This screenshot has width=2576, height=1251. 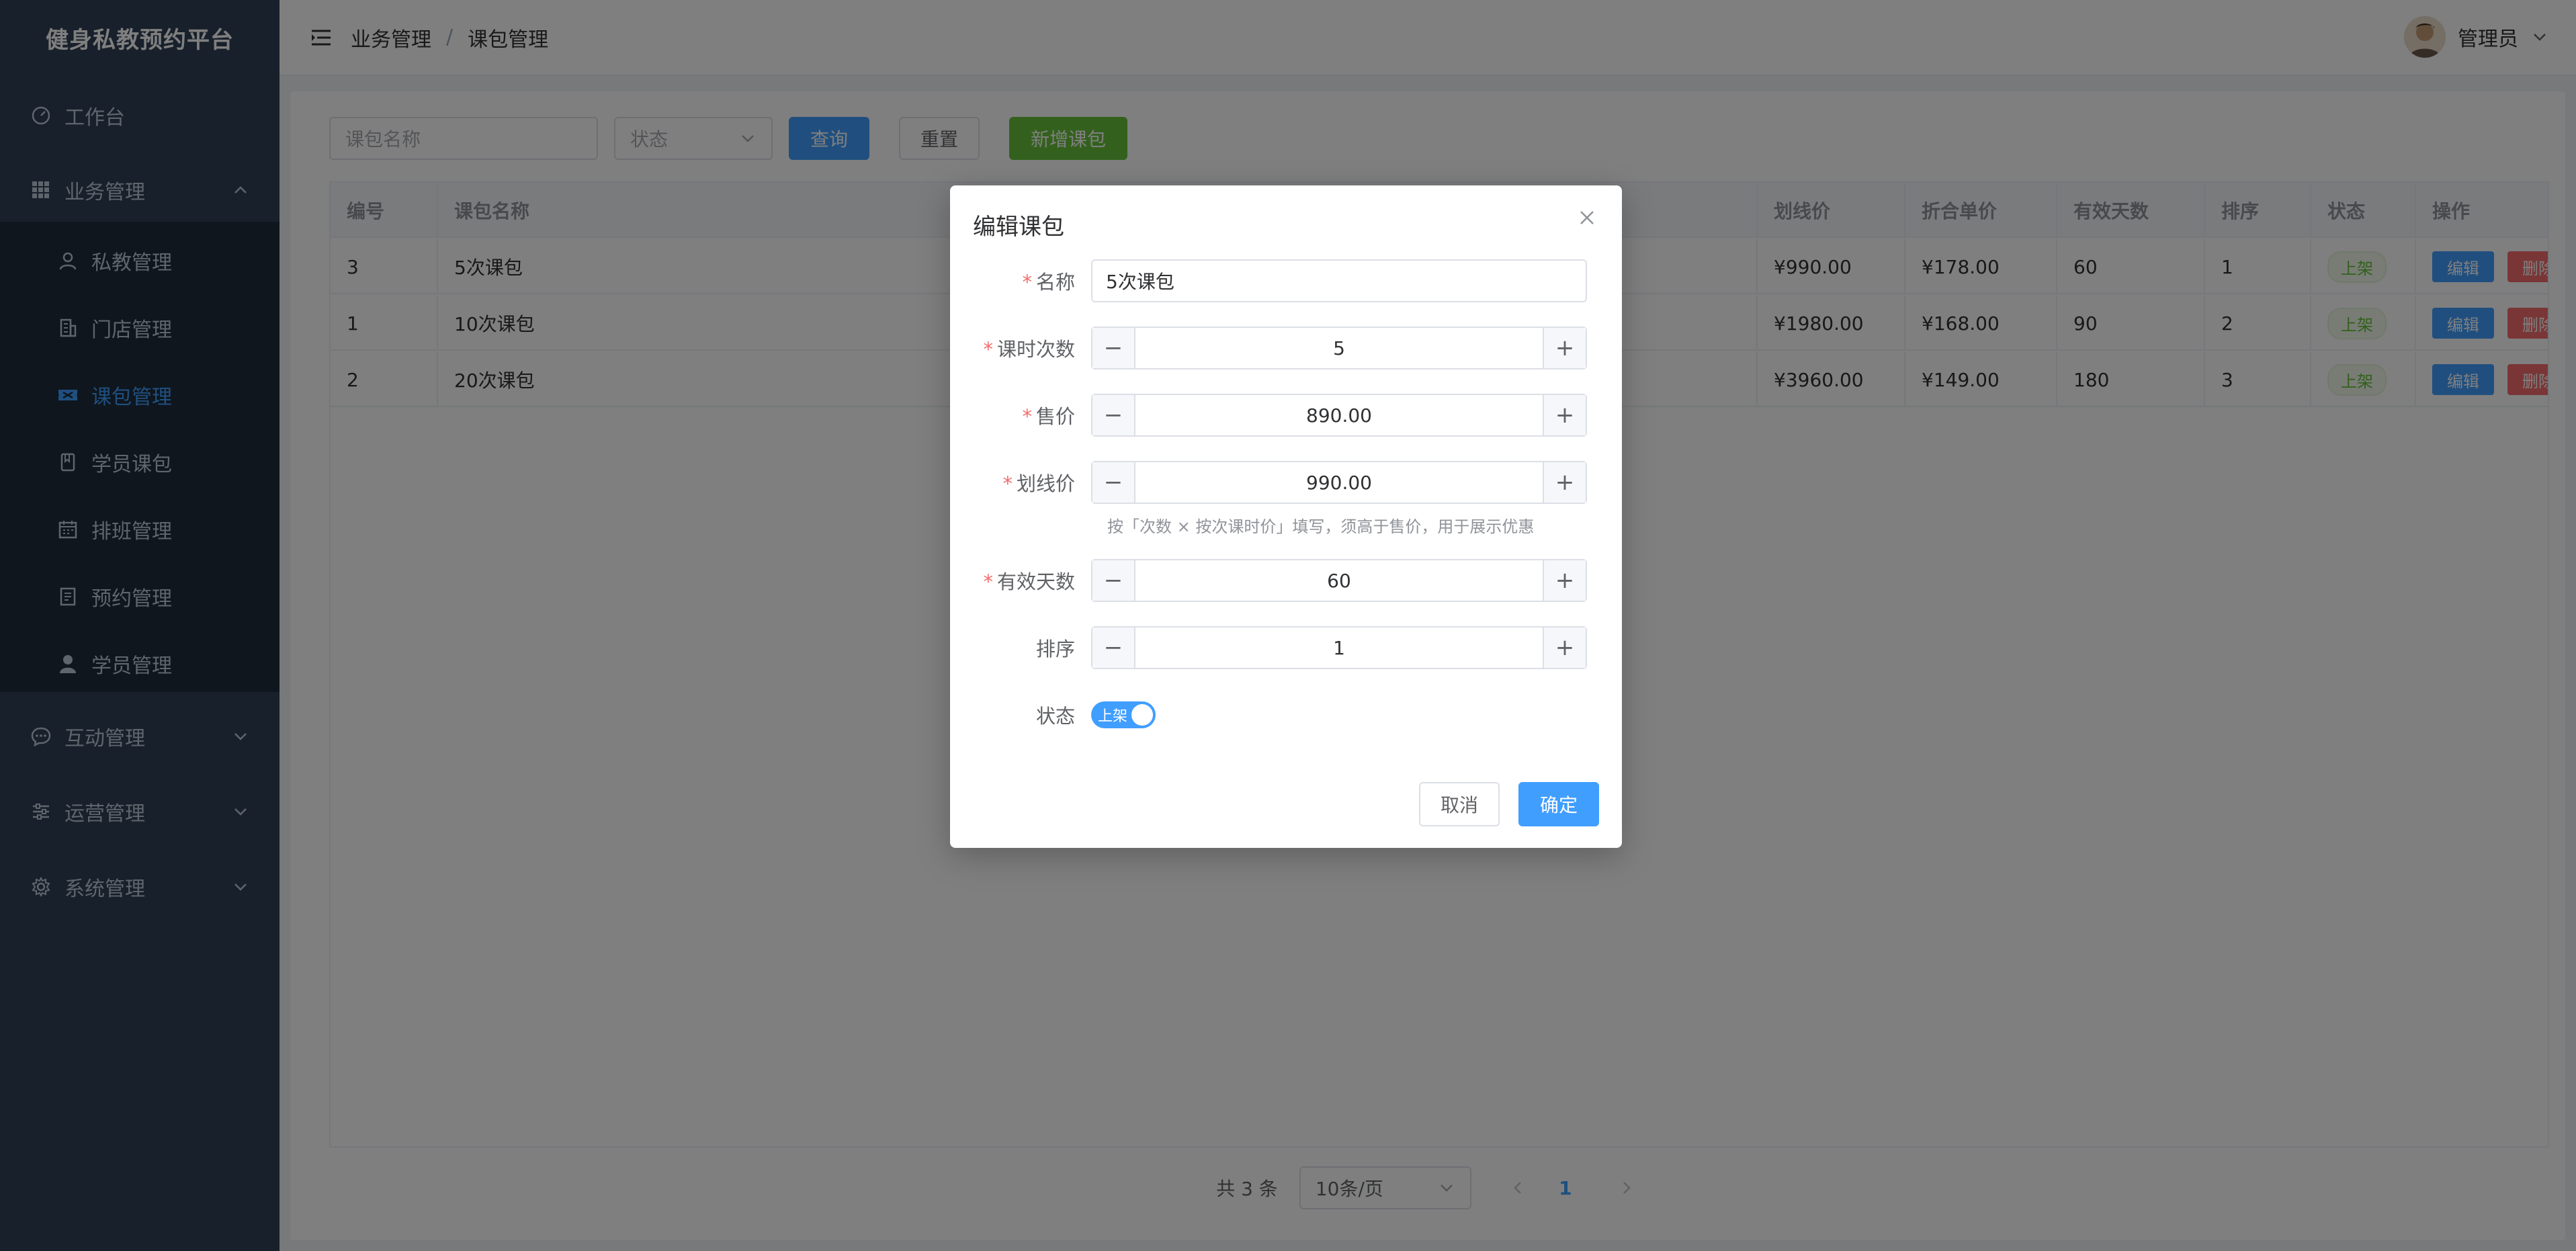 I want to click on days-stepper: − 60 +, so click(x=1339, y=580).